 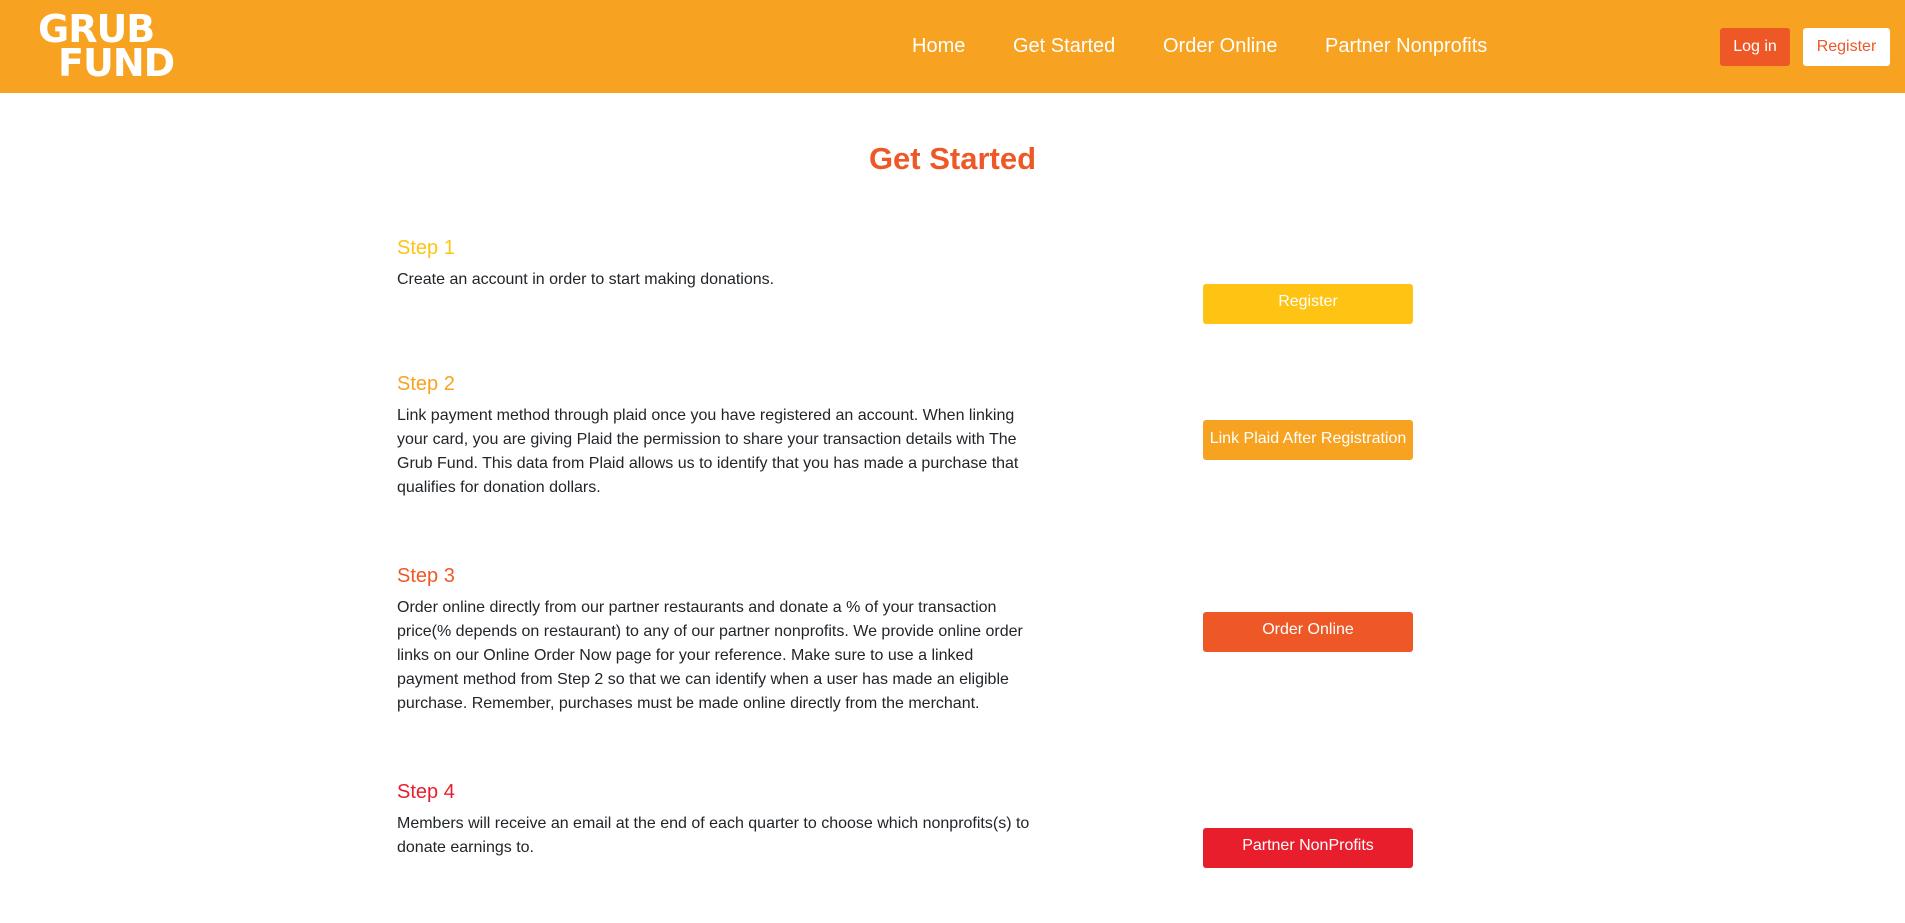 What do you see at coordinates (1308, 632) in the screenshot?
I see `order-online-button: Order Online` at bounding box center [1308, 632].